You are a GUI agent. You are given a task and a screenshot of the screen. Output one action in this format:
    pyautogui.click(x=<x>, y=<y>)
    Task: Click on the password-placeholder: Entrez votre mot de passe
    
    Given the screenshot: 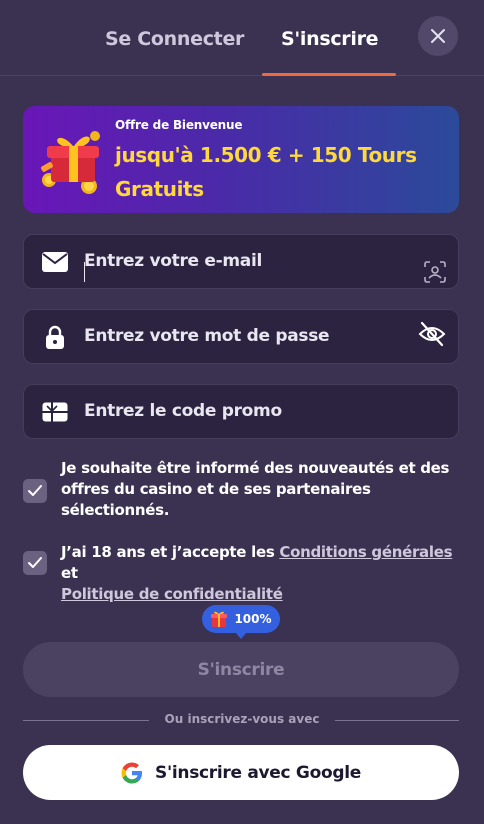 What is the action you would take?
    pyautogui.click(x=207, y=336)
    